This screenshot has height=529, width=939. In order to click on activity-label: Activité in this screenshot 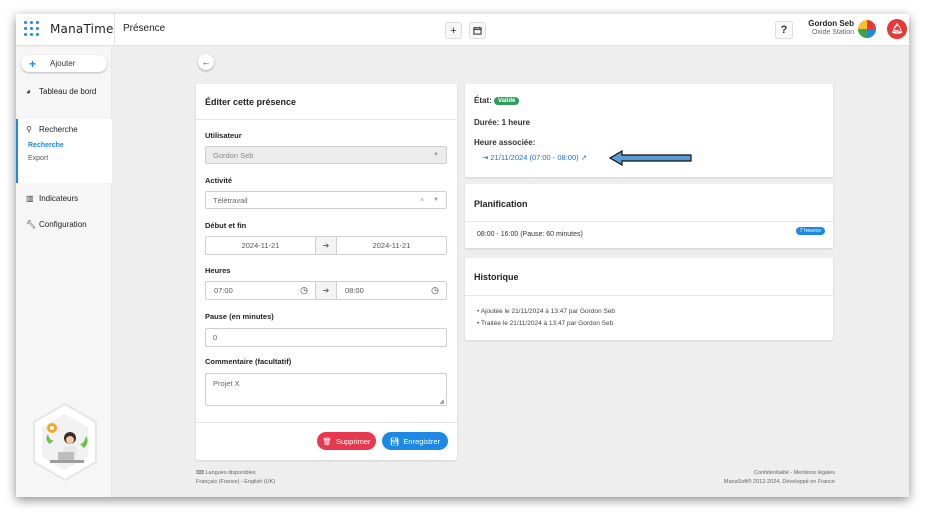, I will do `click(219, 180)`.